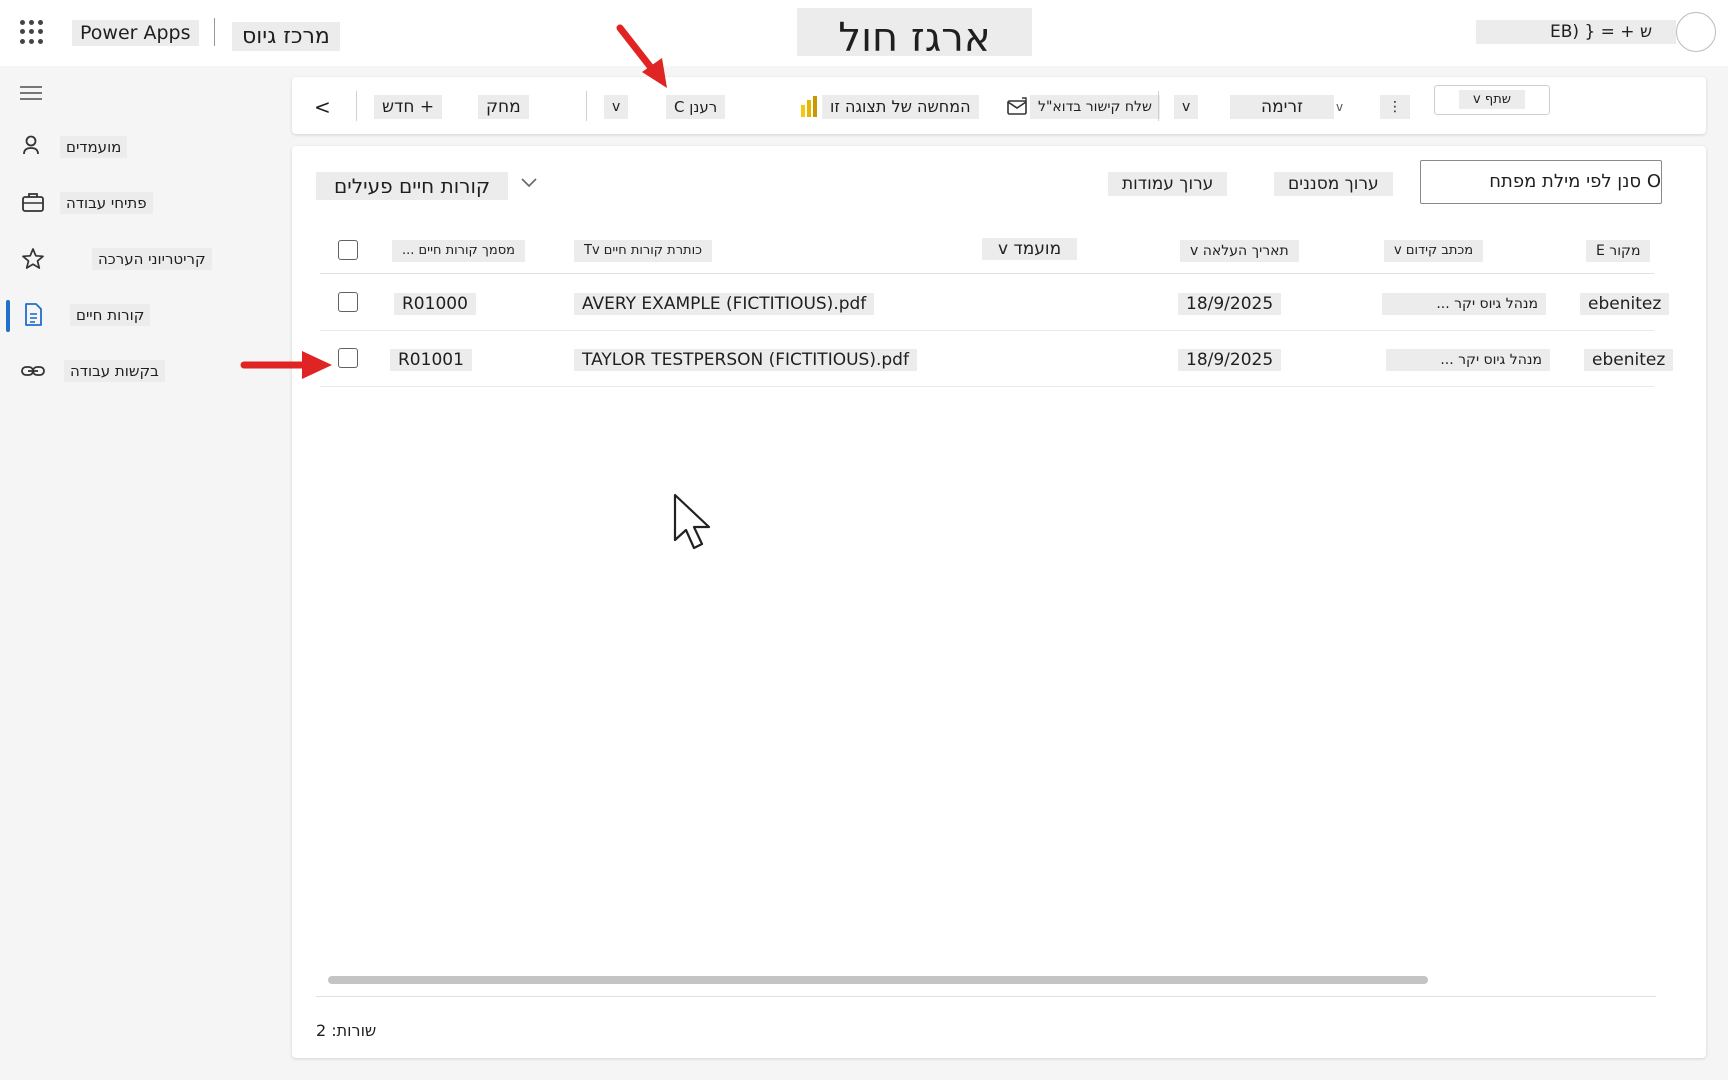  What do you see at coordinates (31, 93) in the screenshot?
I see `hamburger-icon` at bounding box center [31, 93].